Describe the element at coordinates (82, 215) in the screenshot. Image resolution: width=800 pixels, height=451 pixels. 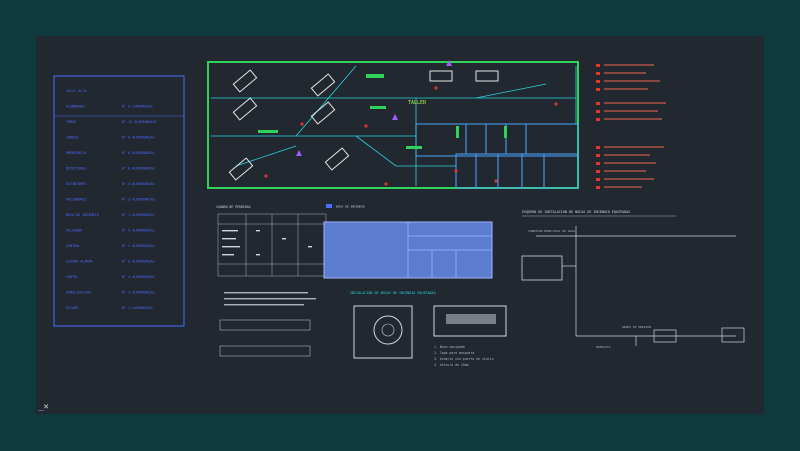
I see `left-table-label: BOCA DE INCENDIO` at that location.